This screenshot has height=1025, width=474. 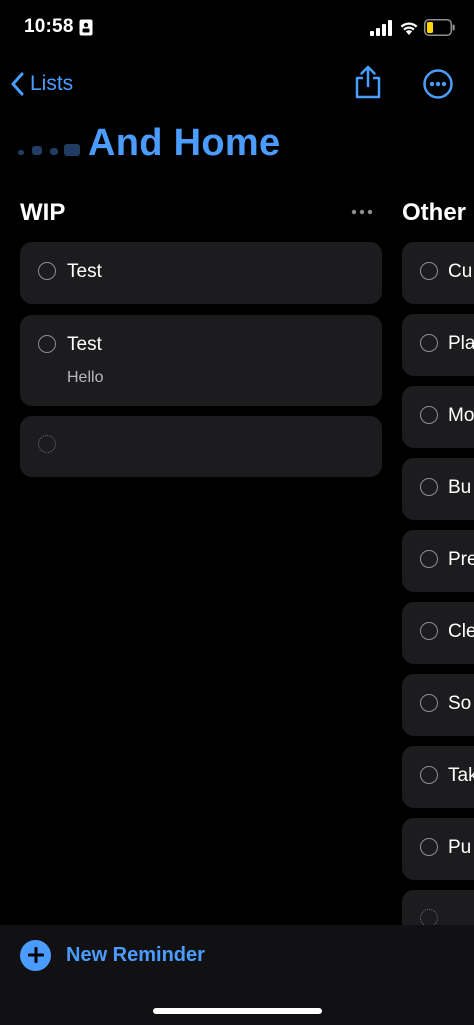 What do you see at coordinates (35, 955) in the screenshot?
I see `plus-circle-icon` at bounding box center [35, 955].